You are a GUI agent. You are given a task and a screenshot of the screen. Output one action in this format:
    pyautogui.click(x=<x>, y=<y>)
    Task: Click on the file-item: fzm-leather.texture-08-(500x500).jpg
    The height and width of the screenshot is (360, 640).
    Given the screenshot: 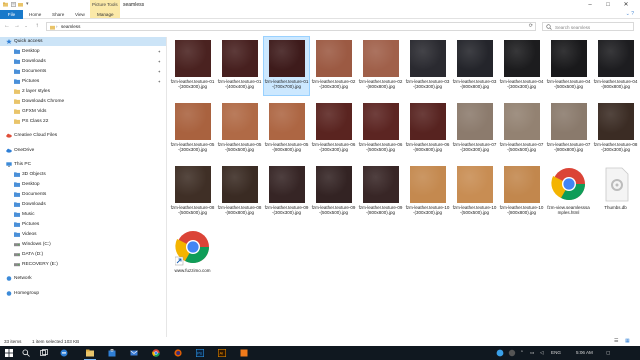 What is the action you would take?
    pyautogui.click(x=192, y=192)
    